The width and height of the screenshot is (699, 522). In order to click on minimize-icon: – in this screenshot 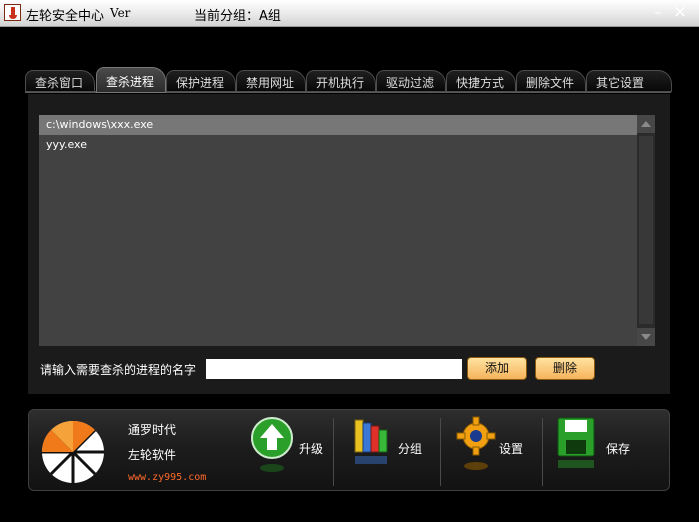, I will do `click(658, 12)`.